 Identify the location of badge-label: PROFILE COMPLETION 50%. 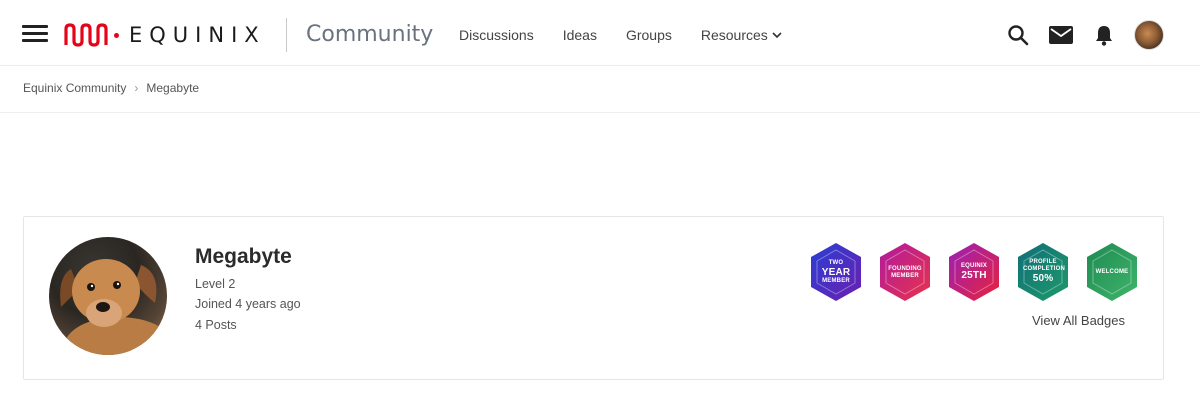
(1044, 271).